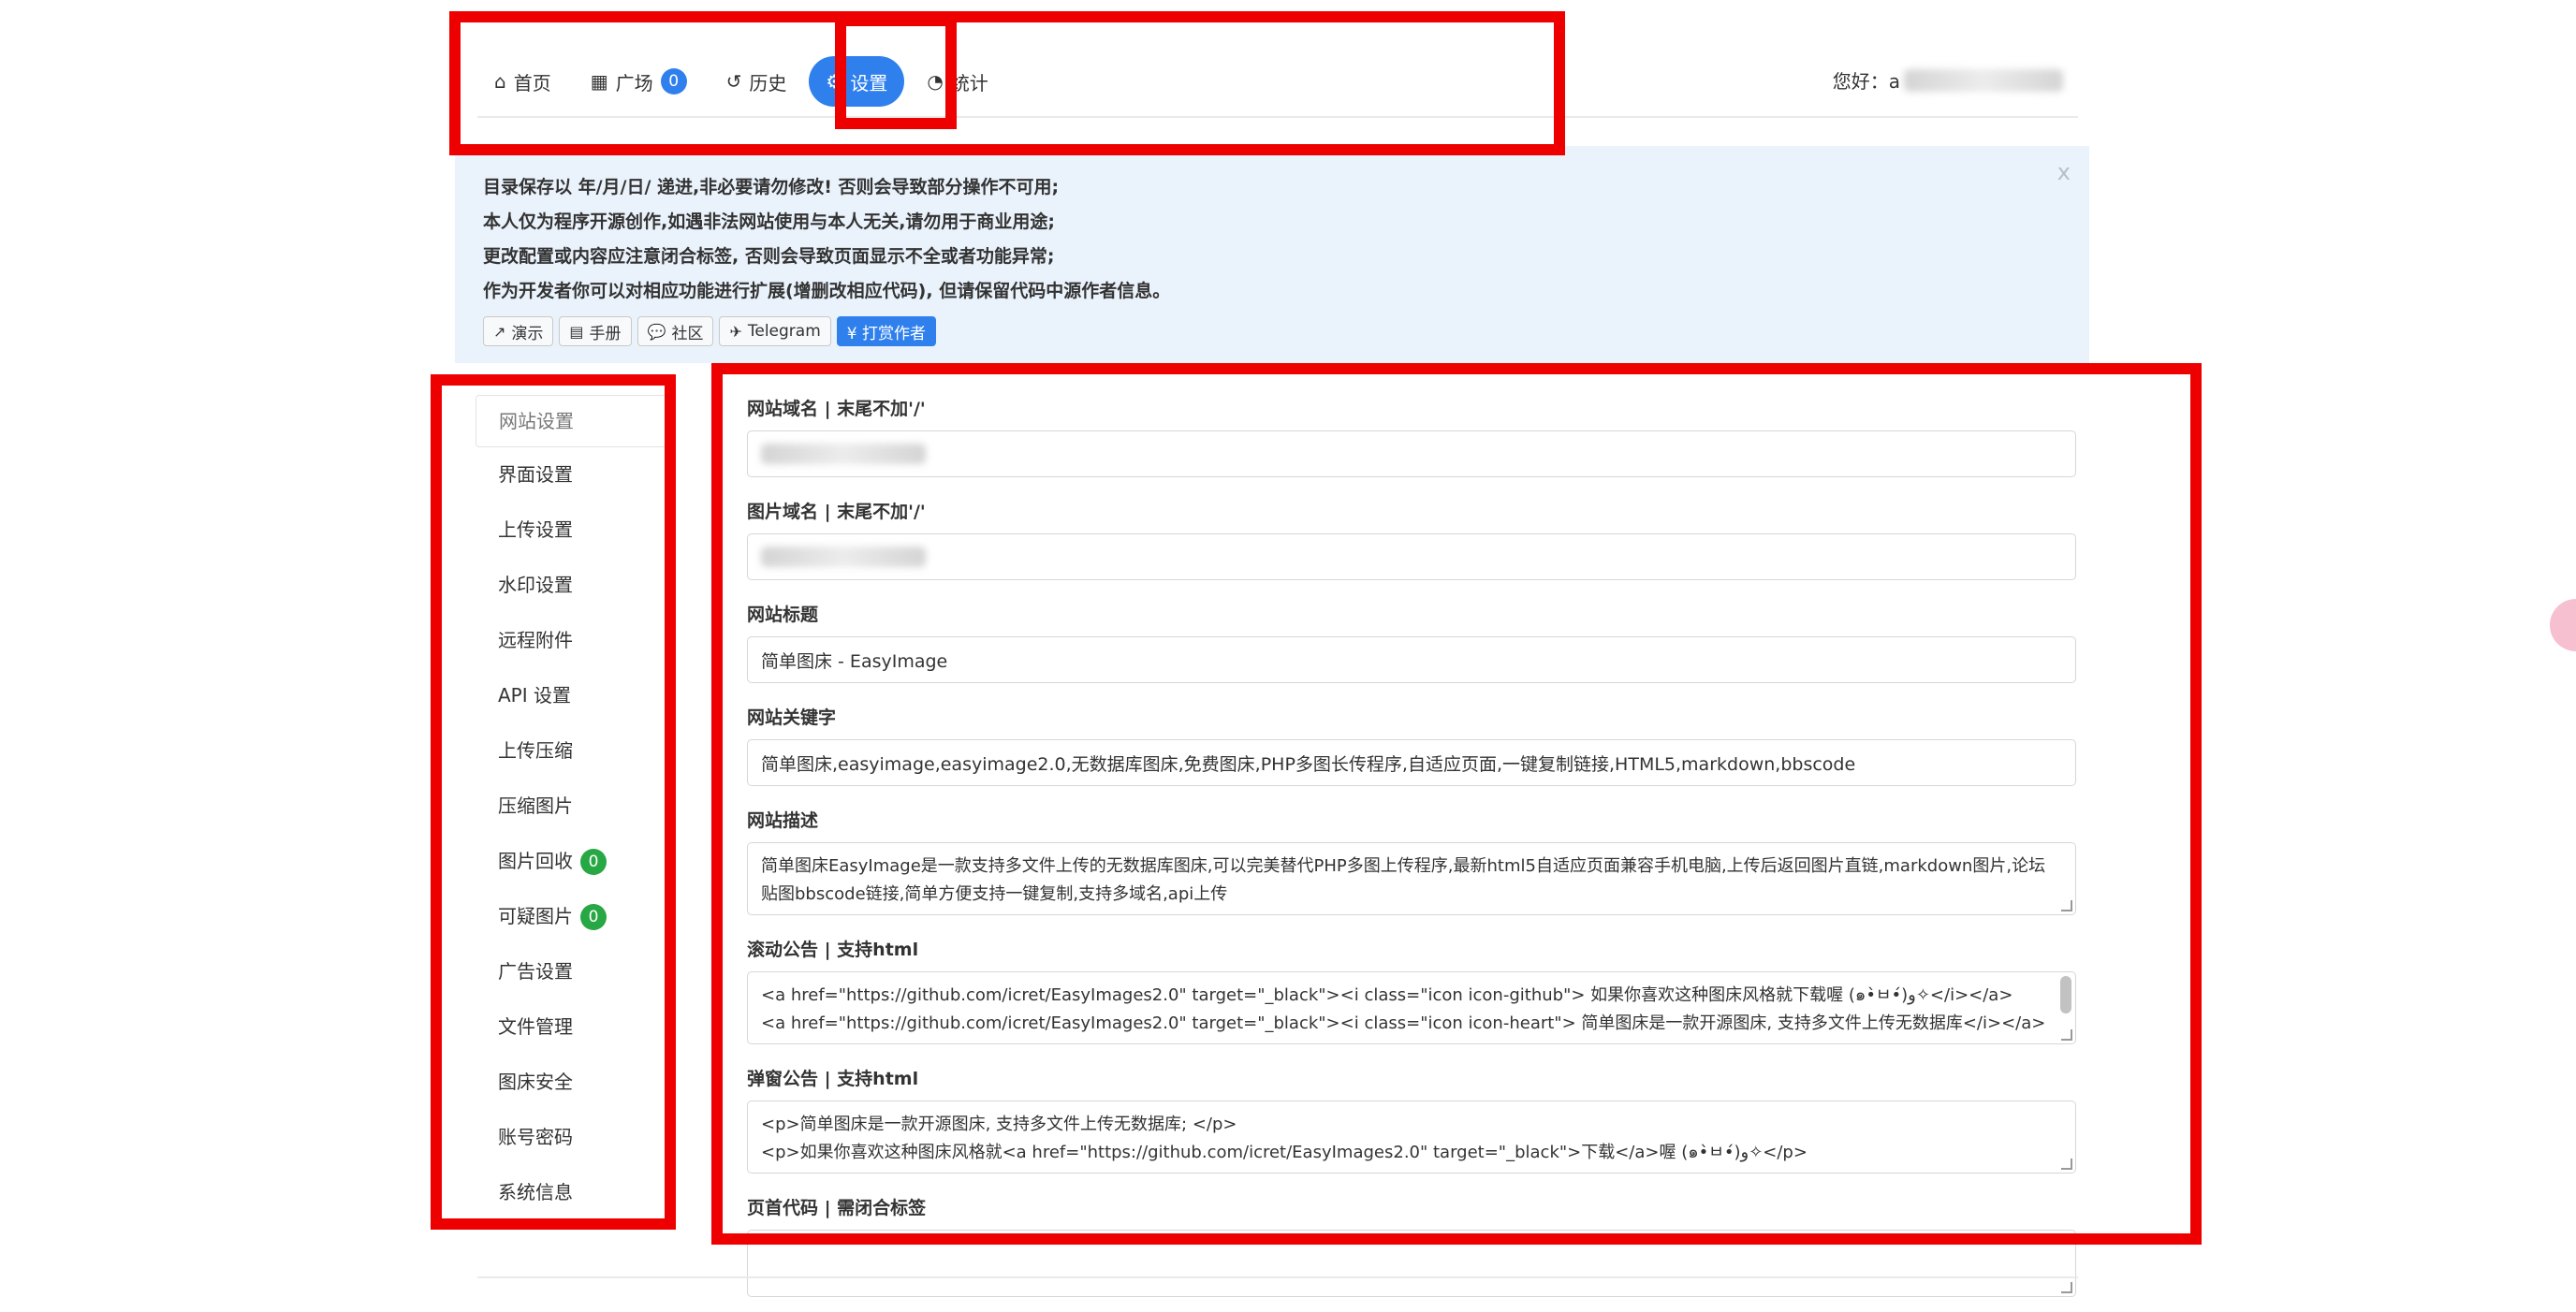 The width and height of the screenshot is (2576, 1312). I want to click on sidebar-item-account-password: 账号密码, so click(571, 1137).